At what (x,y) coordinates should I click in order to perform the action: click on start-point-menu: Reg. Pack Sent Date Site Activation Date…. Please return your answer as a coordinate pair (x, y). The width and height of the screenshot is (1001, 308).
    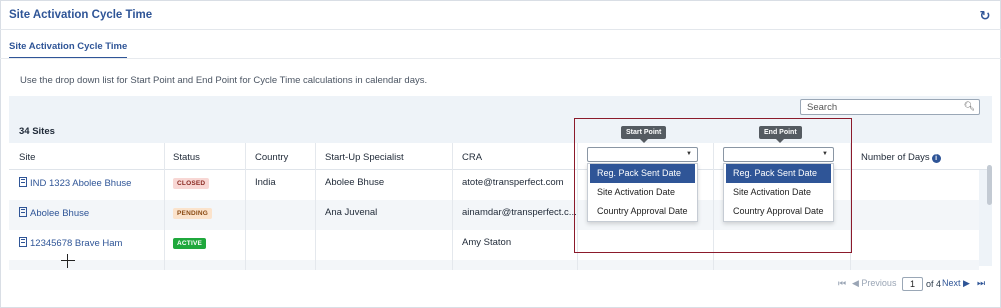
    Looking at the image, I should click on (642, 192).